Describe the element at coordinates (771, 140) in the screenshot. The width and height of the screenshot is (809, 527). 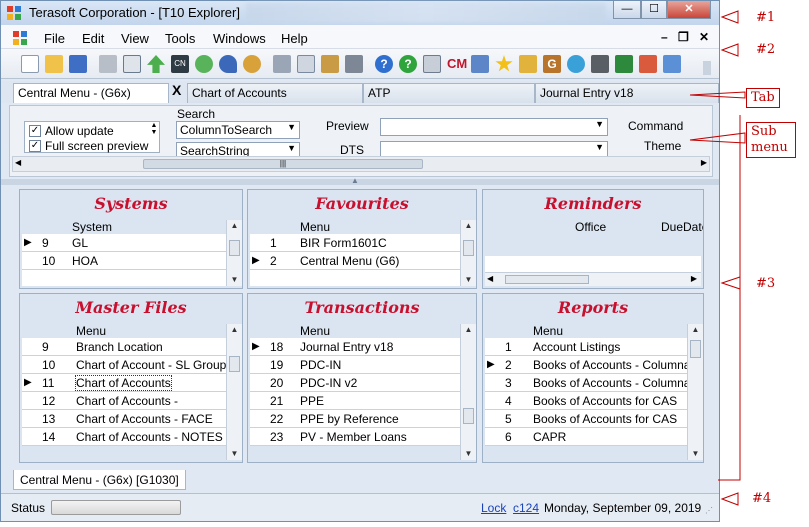
I see `annotation-submenu: Sub menu` at that location.